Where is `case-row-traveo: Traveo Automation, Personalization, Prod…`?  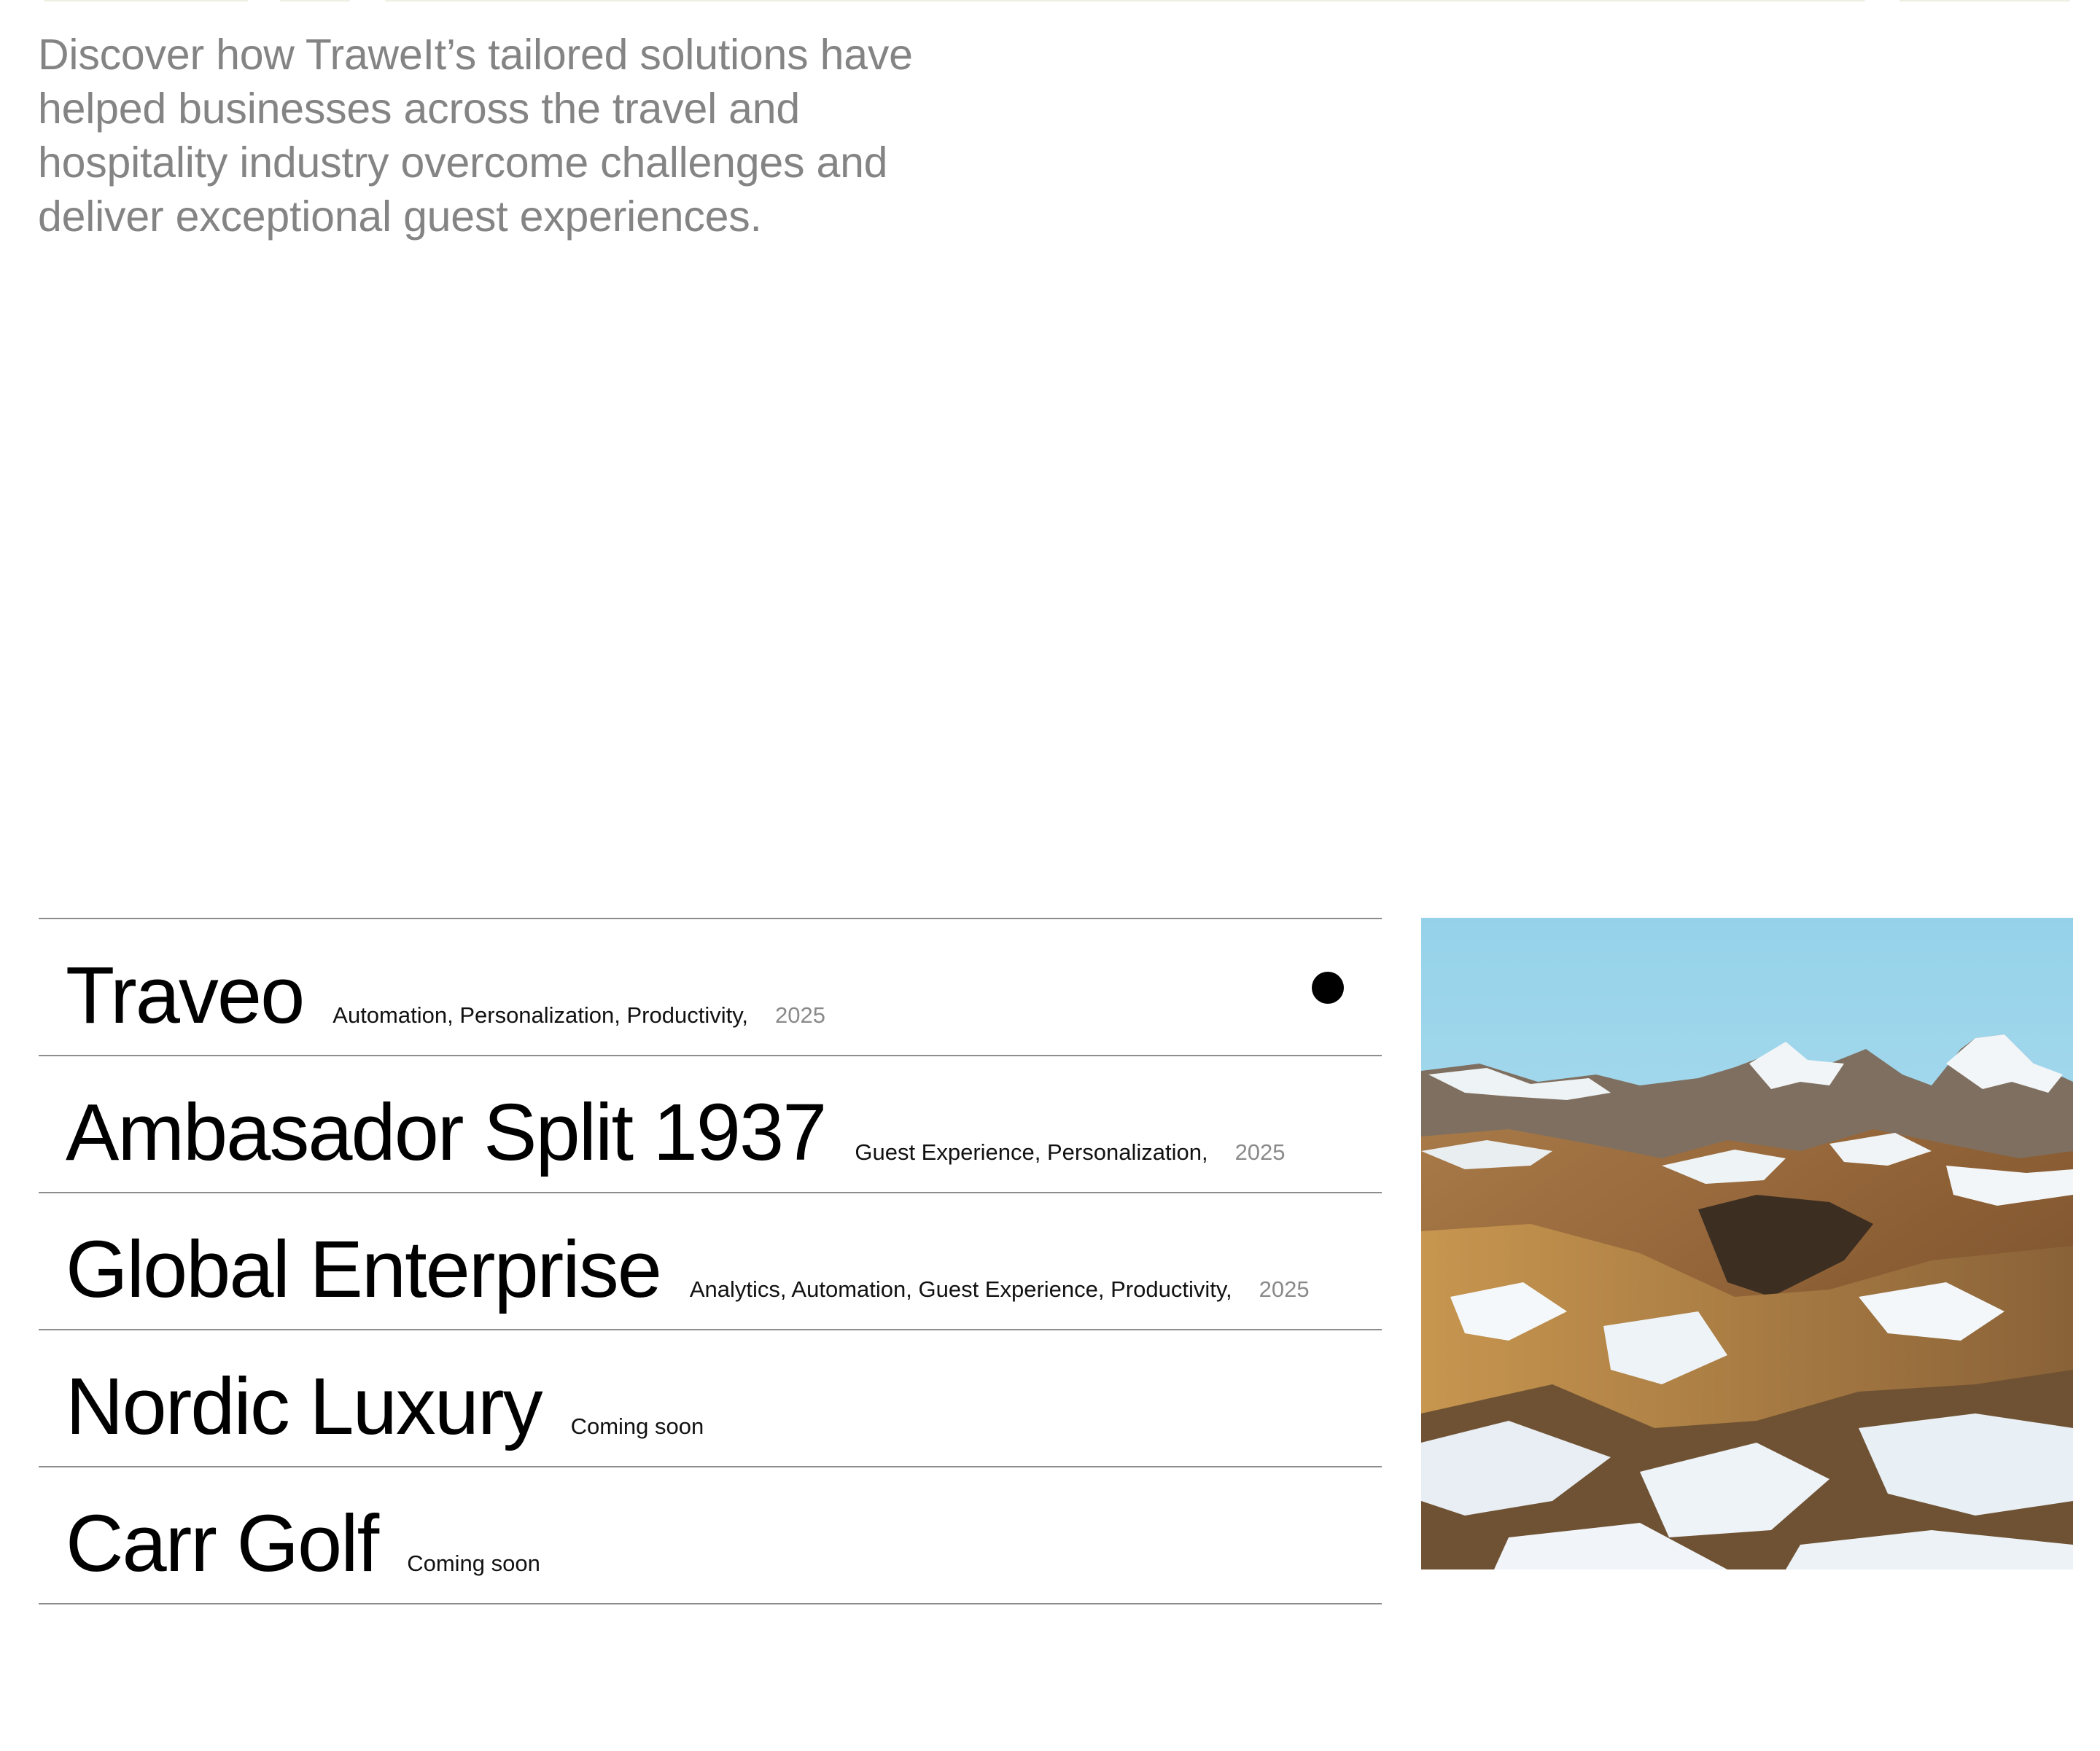 case-row-traveo: Traveo Automation, Personalization, Prod… is located at coordinates (710, 988).